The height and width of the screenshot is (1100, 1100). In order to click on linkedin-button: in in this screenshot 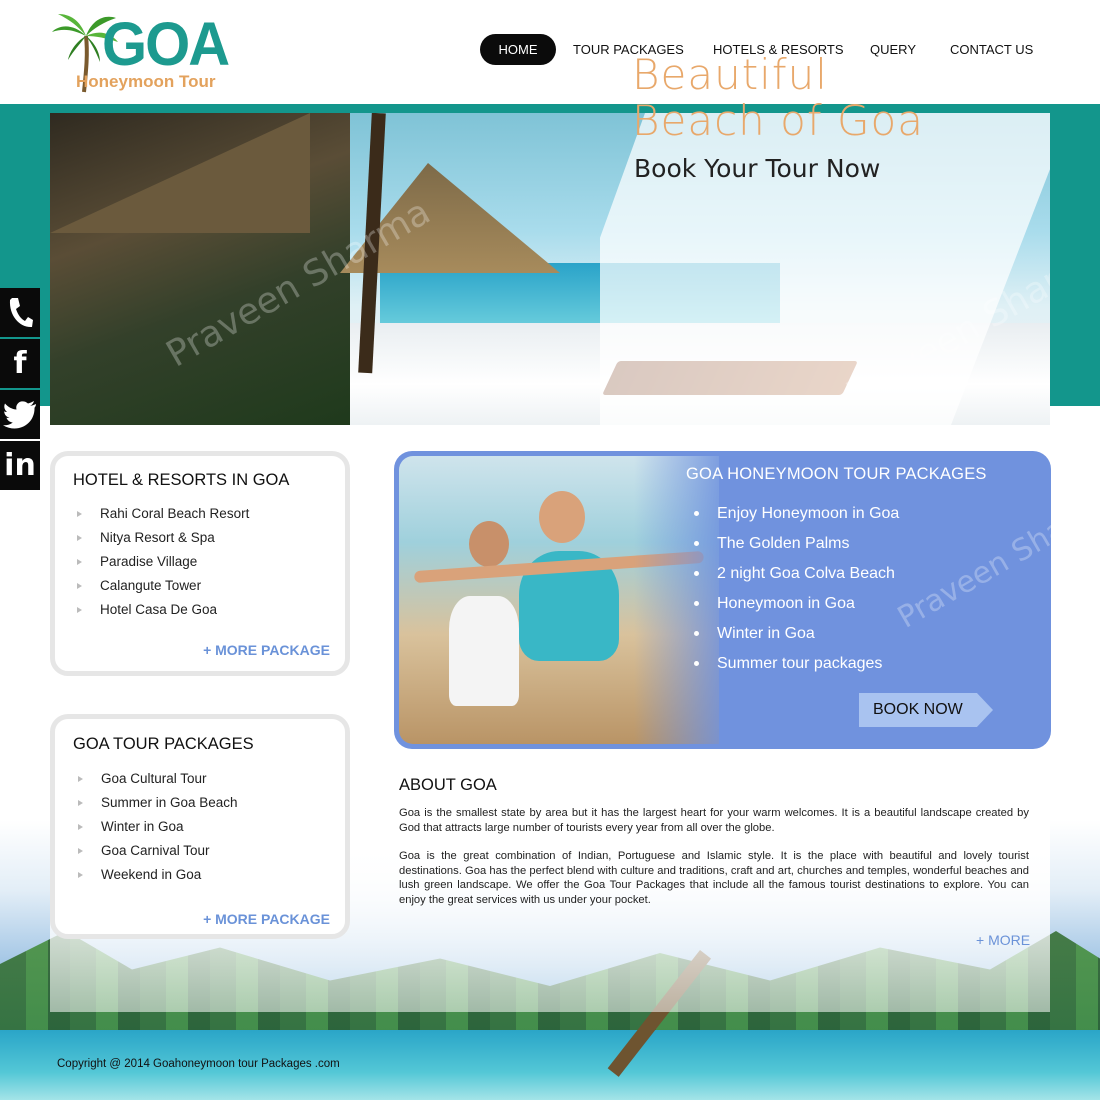, I will do `click(20, 465)`.